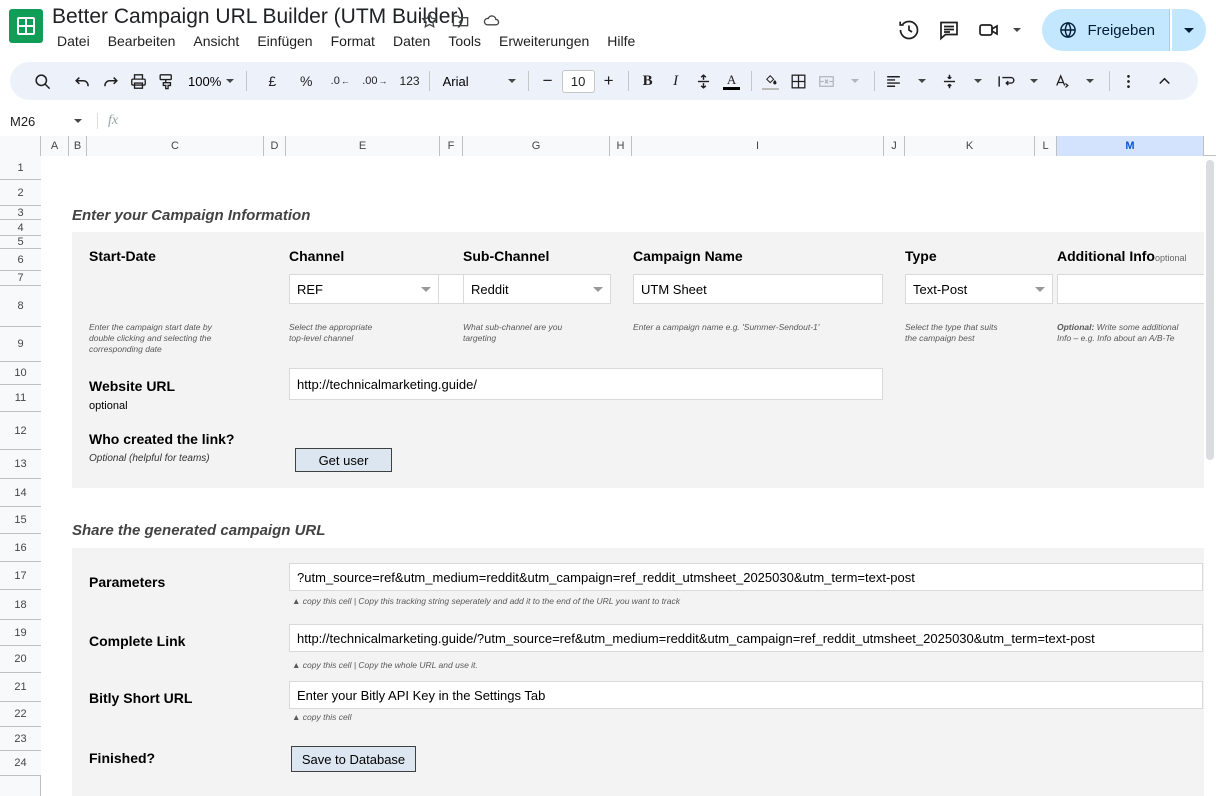  Describe the element at coordinates (42, 81) in the screenshot. I see `search-icon` at that location.